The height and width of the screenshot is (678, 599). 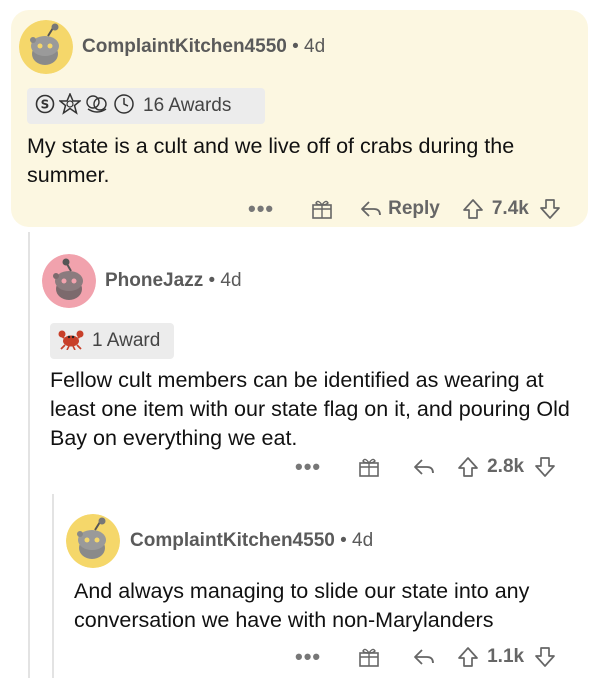 What do you see at coordinates (506, 656) in the screenshot?
I see `vote-score: 1.1k` at bounding box center [506, 656].